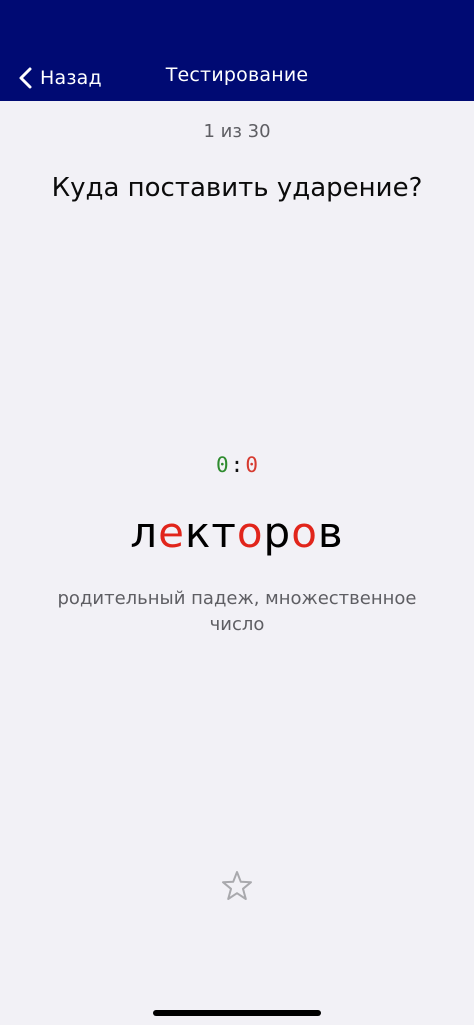 Image resolution: width=474 pixels, height=1025 pixels. What do you see at coordinates (237, 188) in the screenshot?
I see `question-text: Куда поставить ударение?` at bounding box center [237, 188].